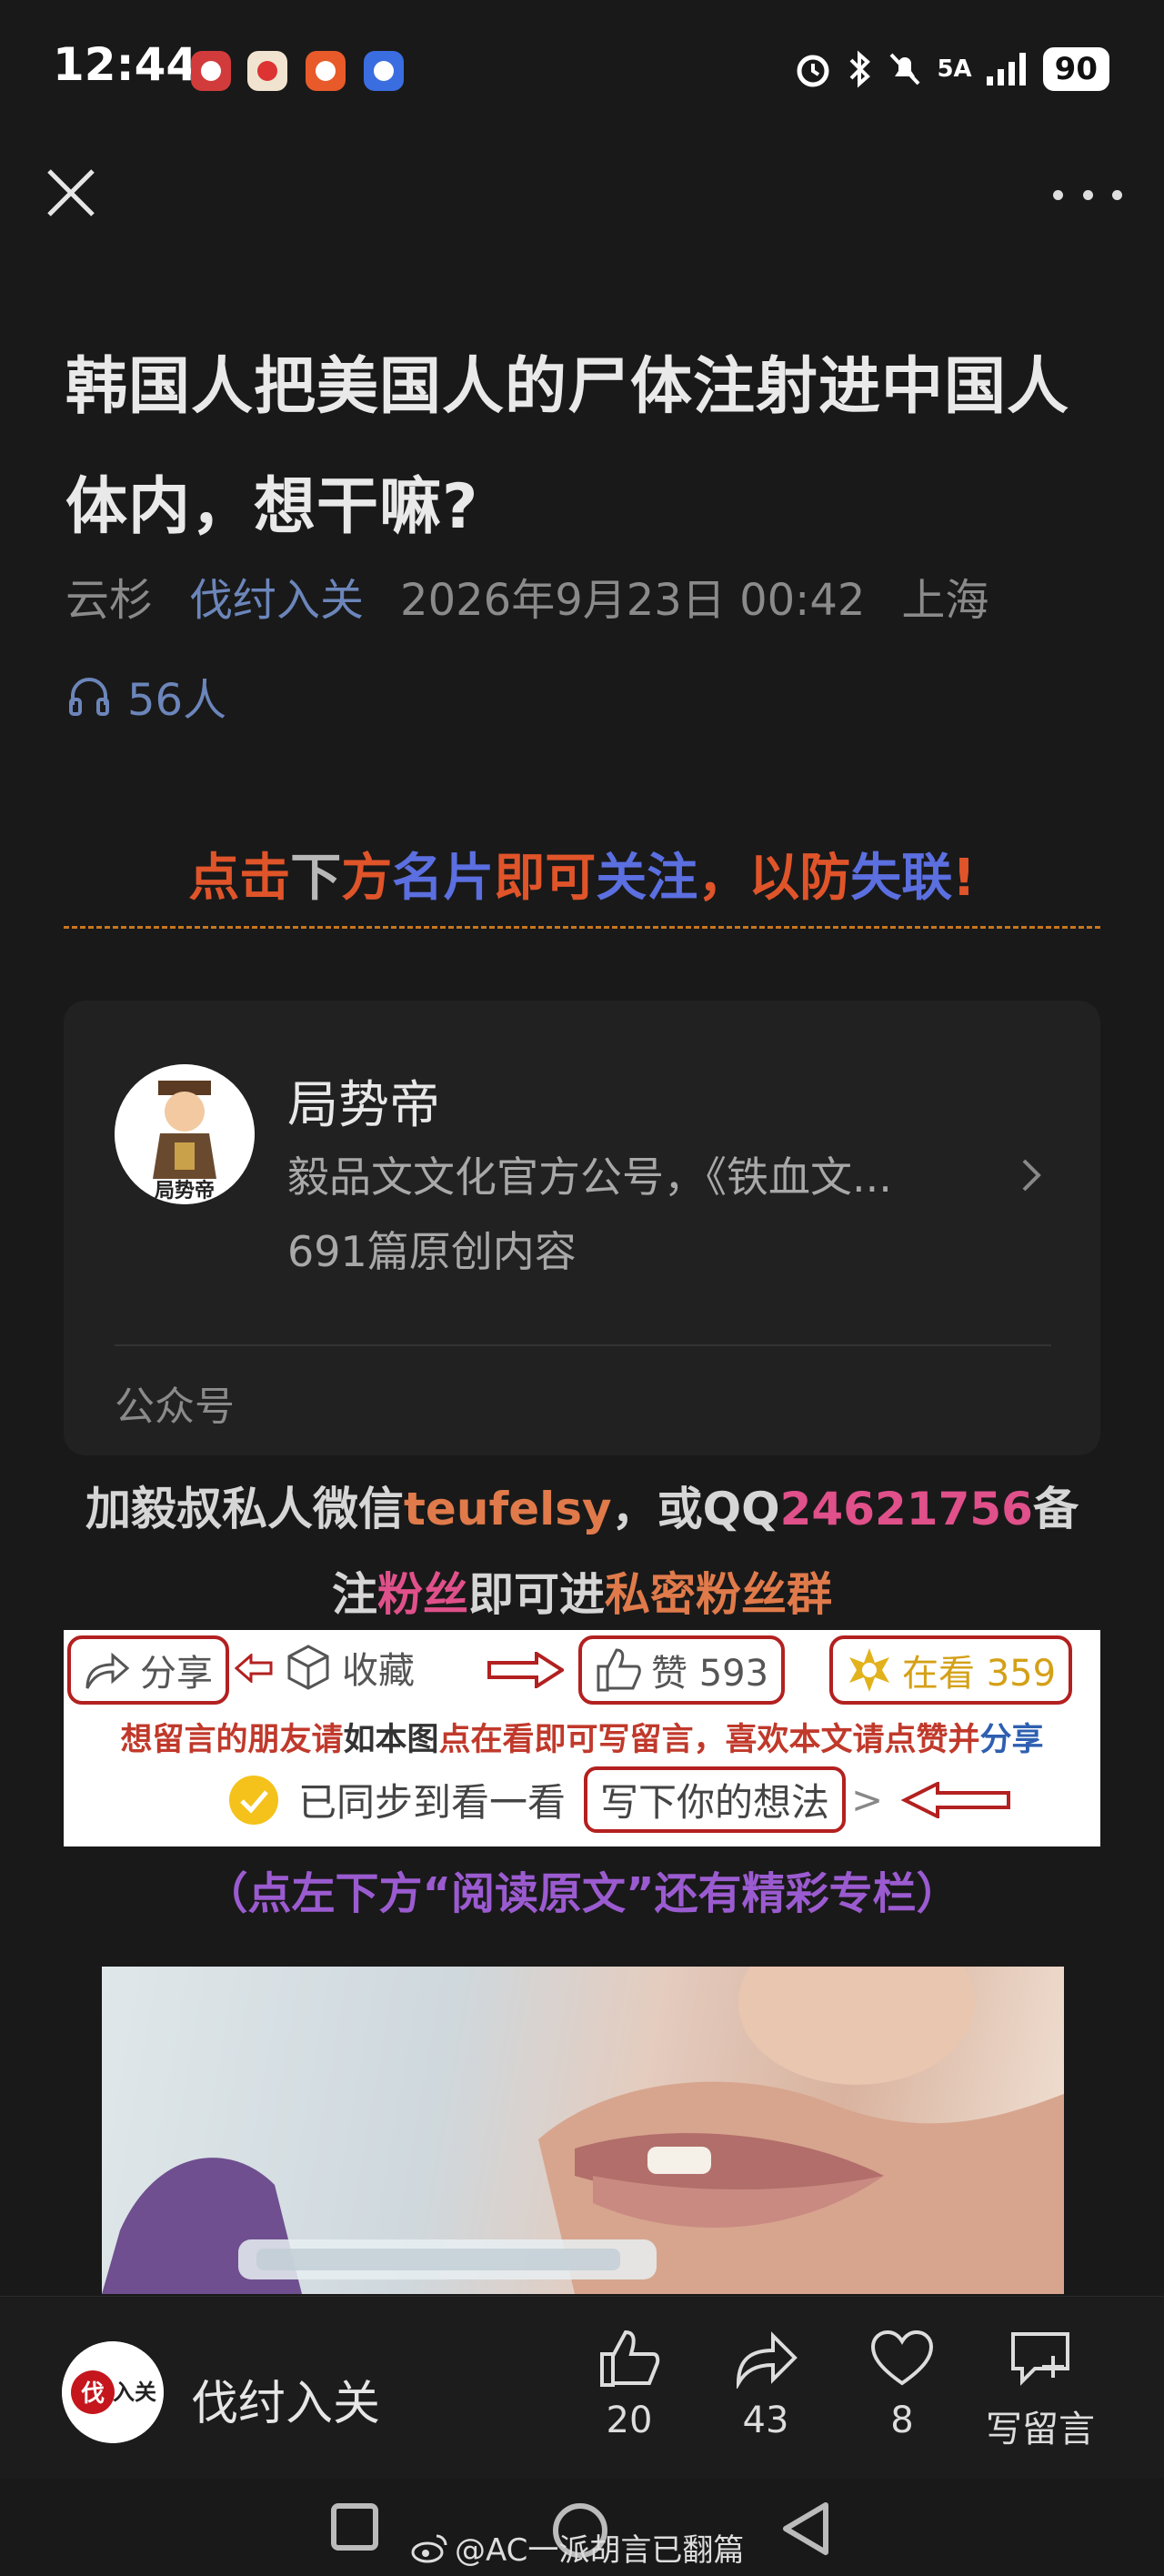  What do you see at coordinates (1032, 1175) in the screenshot?
I see `chevron-right-icon` at bounding box center [1032, 1175].